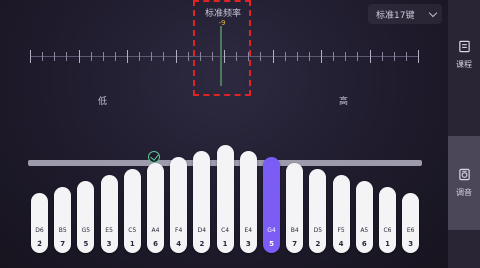 Image resolution: width=480 pixels, height=268 pixels. I want to click on key-note-label: C5, so click(132, 230).